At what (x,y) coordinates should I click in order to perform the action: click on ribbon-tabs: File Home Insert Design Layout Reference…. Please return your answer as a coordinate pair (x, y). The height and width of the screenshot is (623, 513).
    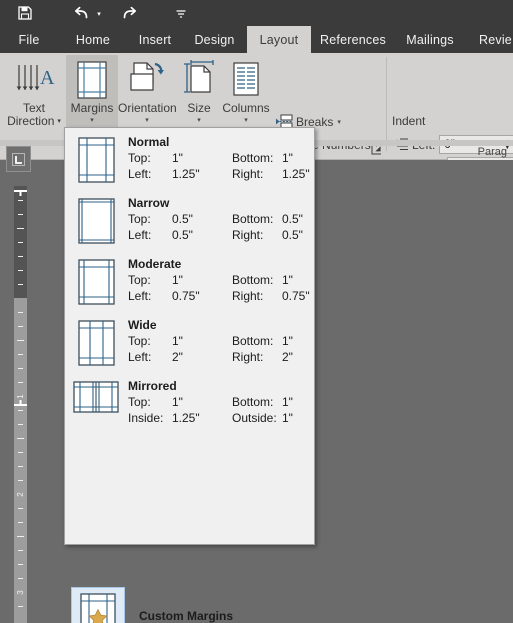
    Looking at the image, I should click on (256, 39).